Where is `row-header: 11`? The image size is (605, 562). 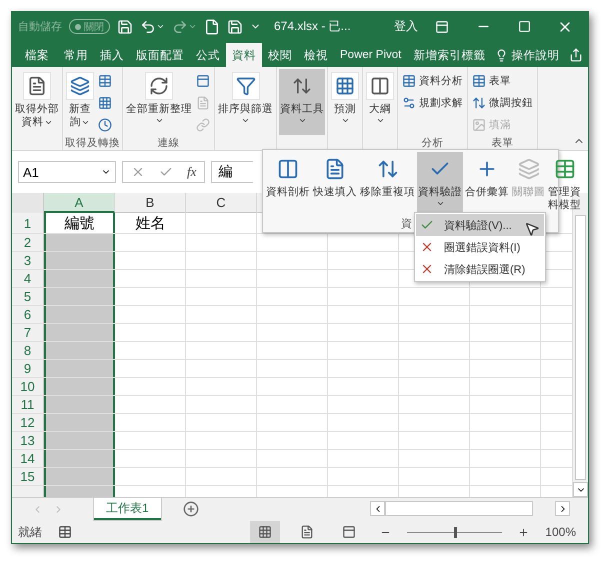
row-header: 11 is located at coordinates (28, 404).